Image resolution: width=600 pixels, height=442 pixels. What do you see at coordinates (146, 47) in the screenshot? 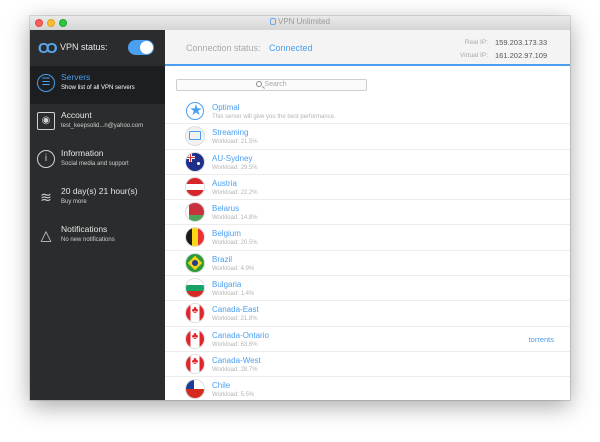
I see `toggle-knob` at bounding box center [146, 47].